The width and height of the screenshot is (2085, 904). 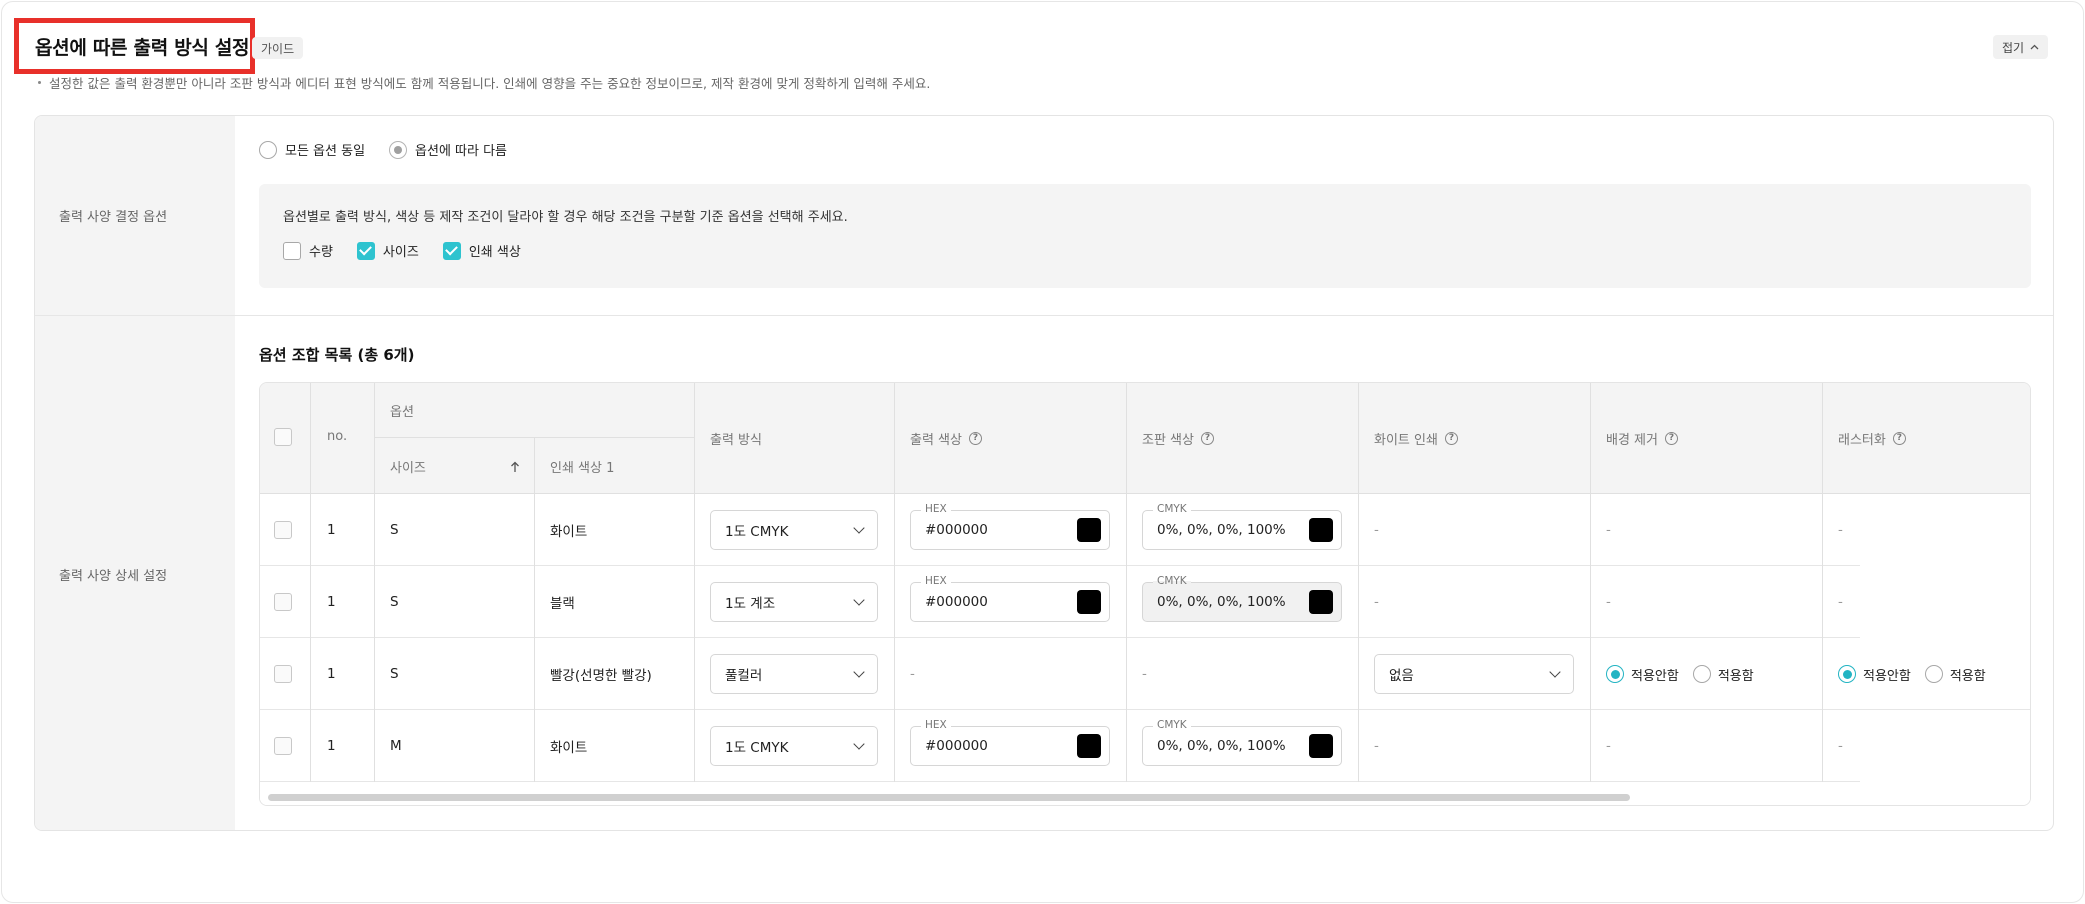 I want to click on rasterize-radio-group: 적용안함 적용함, so click(x=1912, y=674).